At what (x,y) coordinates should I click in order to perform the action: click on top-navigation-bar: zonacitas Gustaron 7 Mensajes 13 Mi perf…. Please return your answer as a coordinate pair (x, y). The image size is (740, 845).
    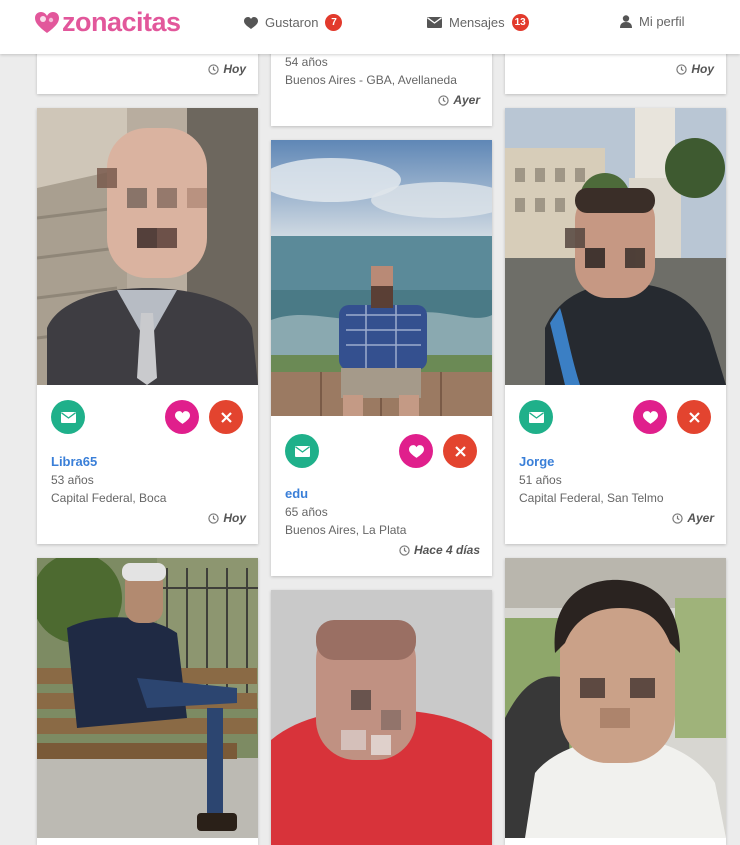
    Looking at the image, I should click on (370, 27).